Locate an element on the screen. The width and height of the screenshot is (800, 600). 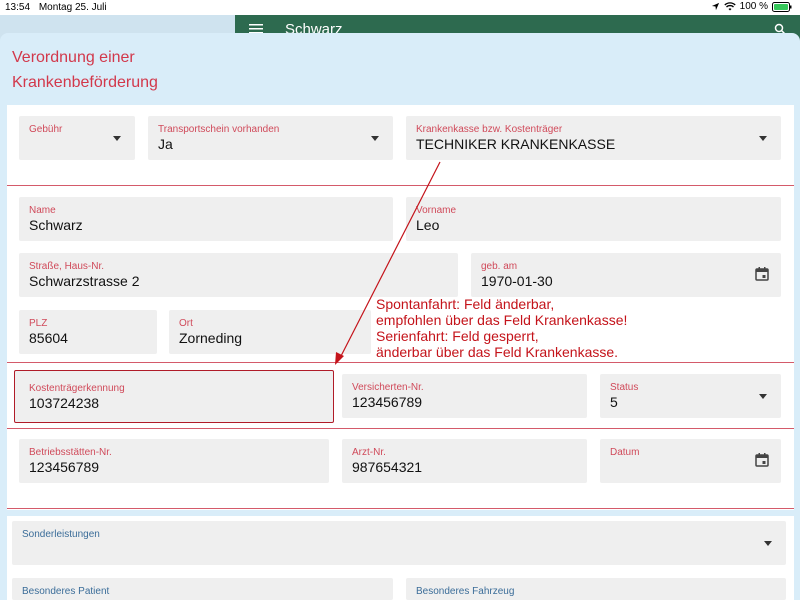
battery-percent: 100 % is located at coordinates (753, 6).